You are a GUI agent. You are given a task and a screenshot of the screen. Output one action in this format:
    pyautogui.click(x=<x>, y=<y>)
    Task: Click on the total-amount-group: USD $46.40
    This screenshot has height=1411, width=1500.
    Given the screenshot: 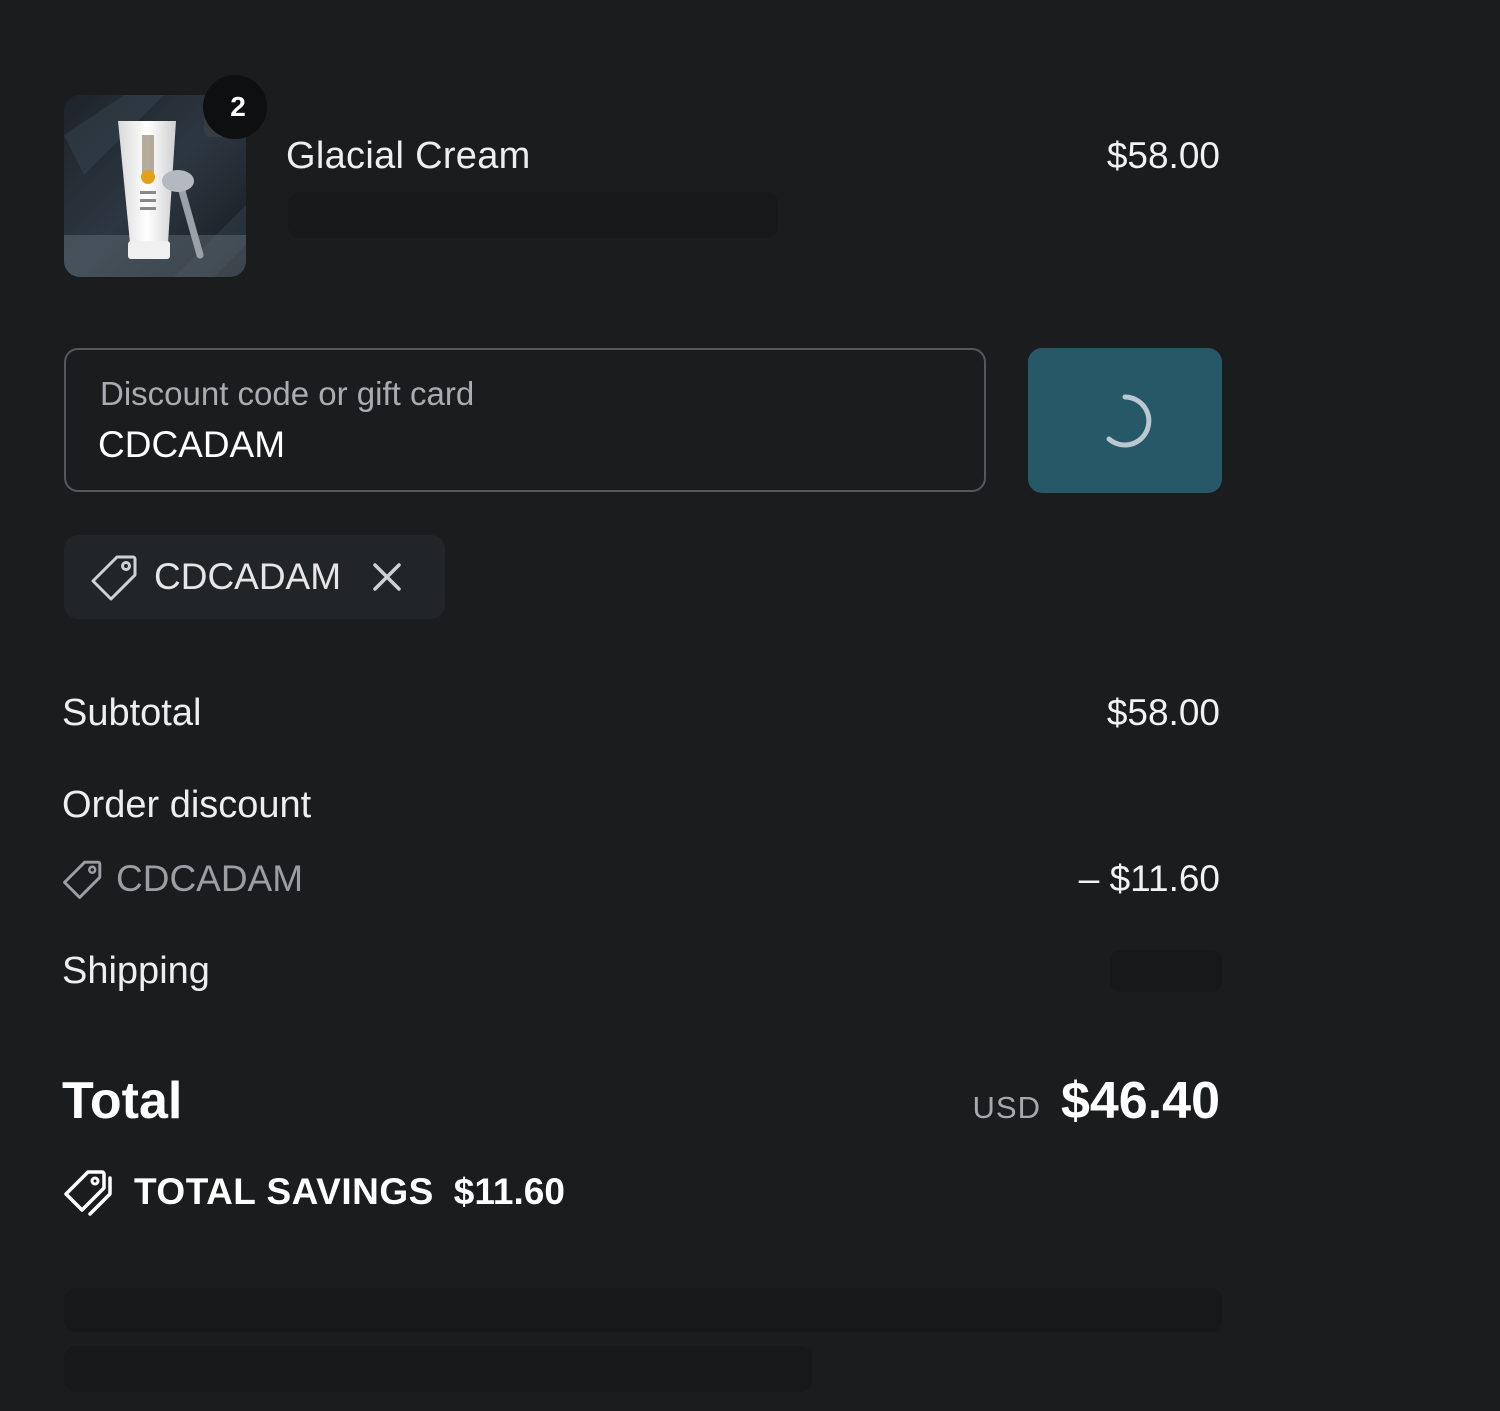 What is the action you would take?
    pyautogui.click(x=1097, y=1101)
    